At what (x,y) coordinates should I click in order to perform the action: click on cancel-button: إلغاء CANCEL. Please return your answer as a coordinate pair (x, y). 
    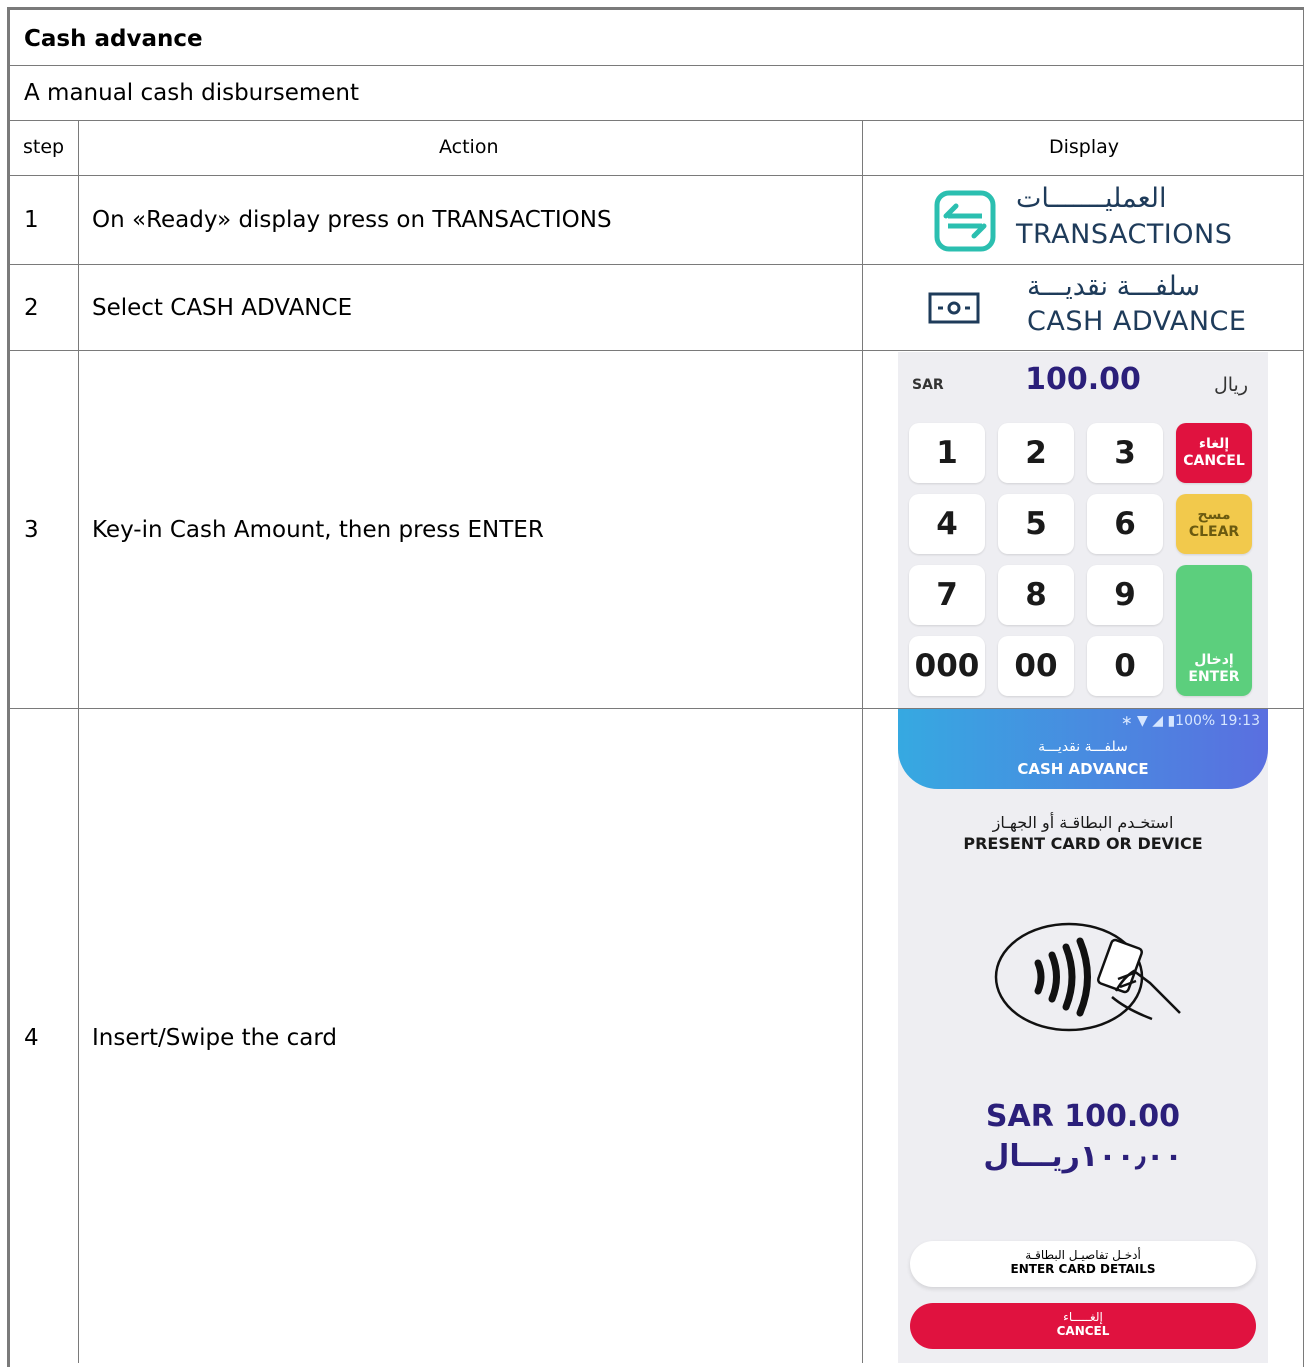
    Looking at the image, I should click on (1214, 453).